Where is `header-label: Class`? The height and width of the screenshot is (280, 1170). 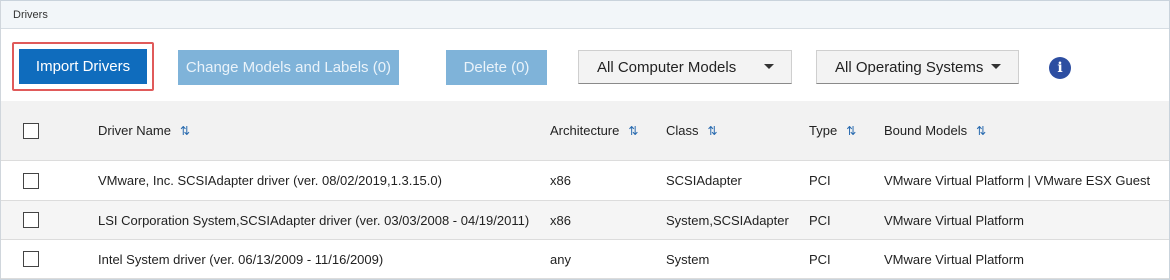
header-label: Class is located at coordinates (682, 130).